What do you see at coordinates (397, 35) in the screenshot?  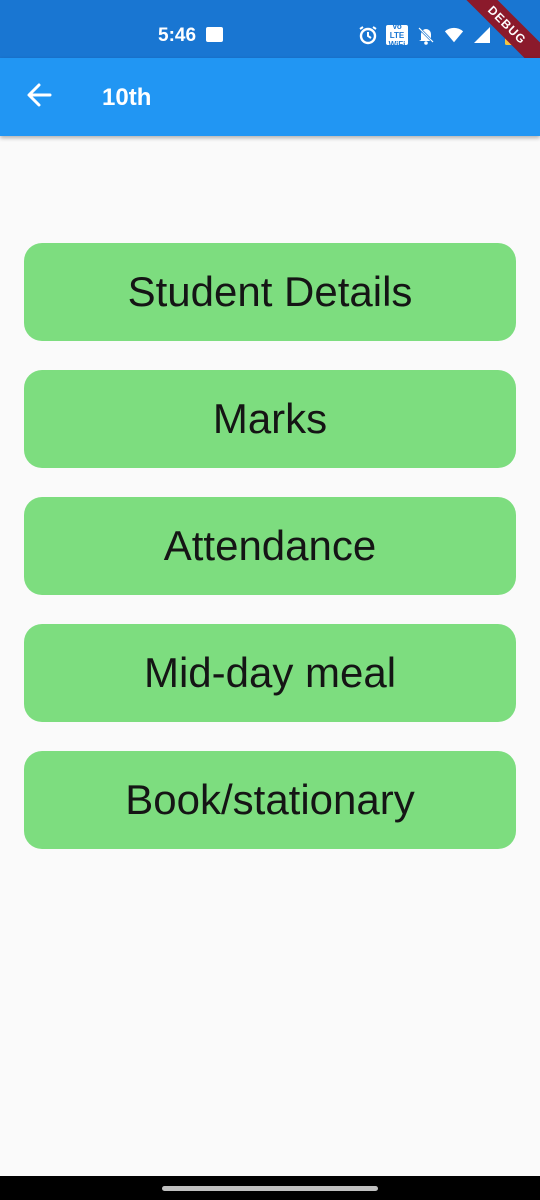 I see `volte-wifi-icon: Vo LTE WiFi` at bounding box center [397, 35].